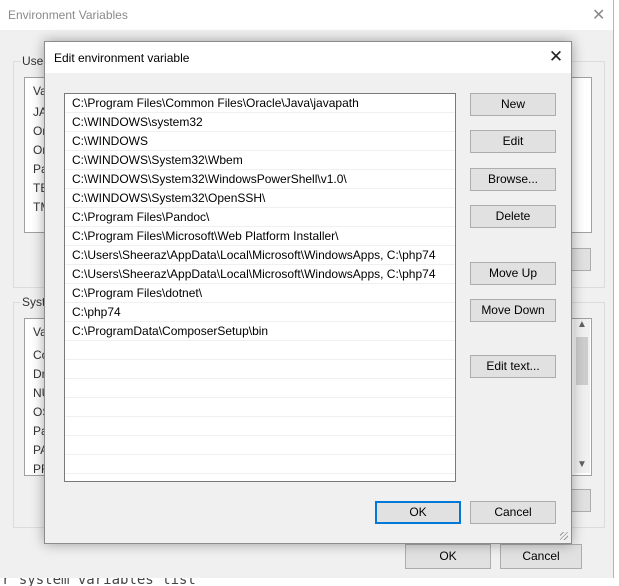 The height and width of the screenshot is (586, 619). What do you see at coordinates (260, 217) in the screenshot?
I see `path-list-item: C:\Program Files\Pandoc\` at bounding box center [260, 217].